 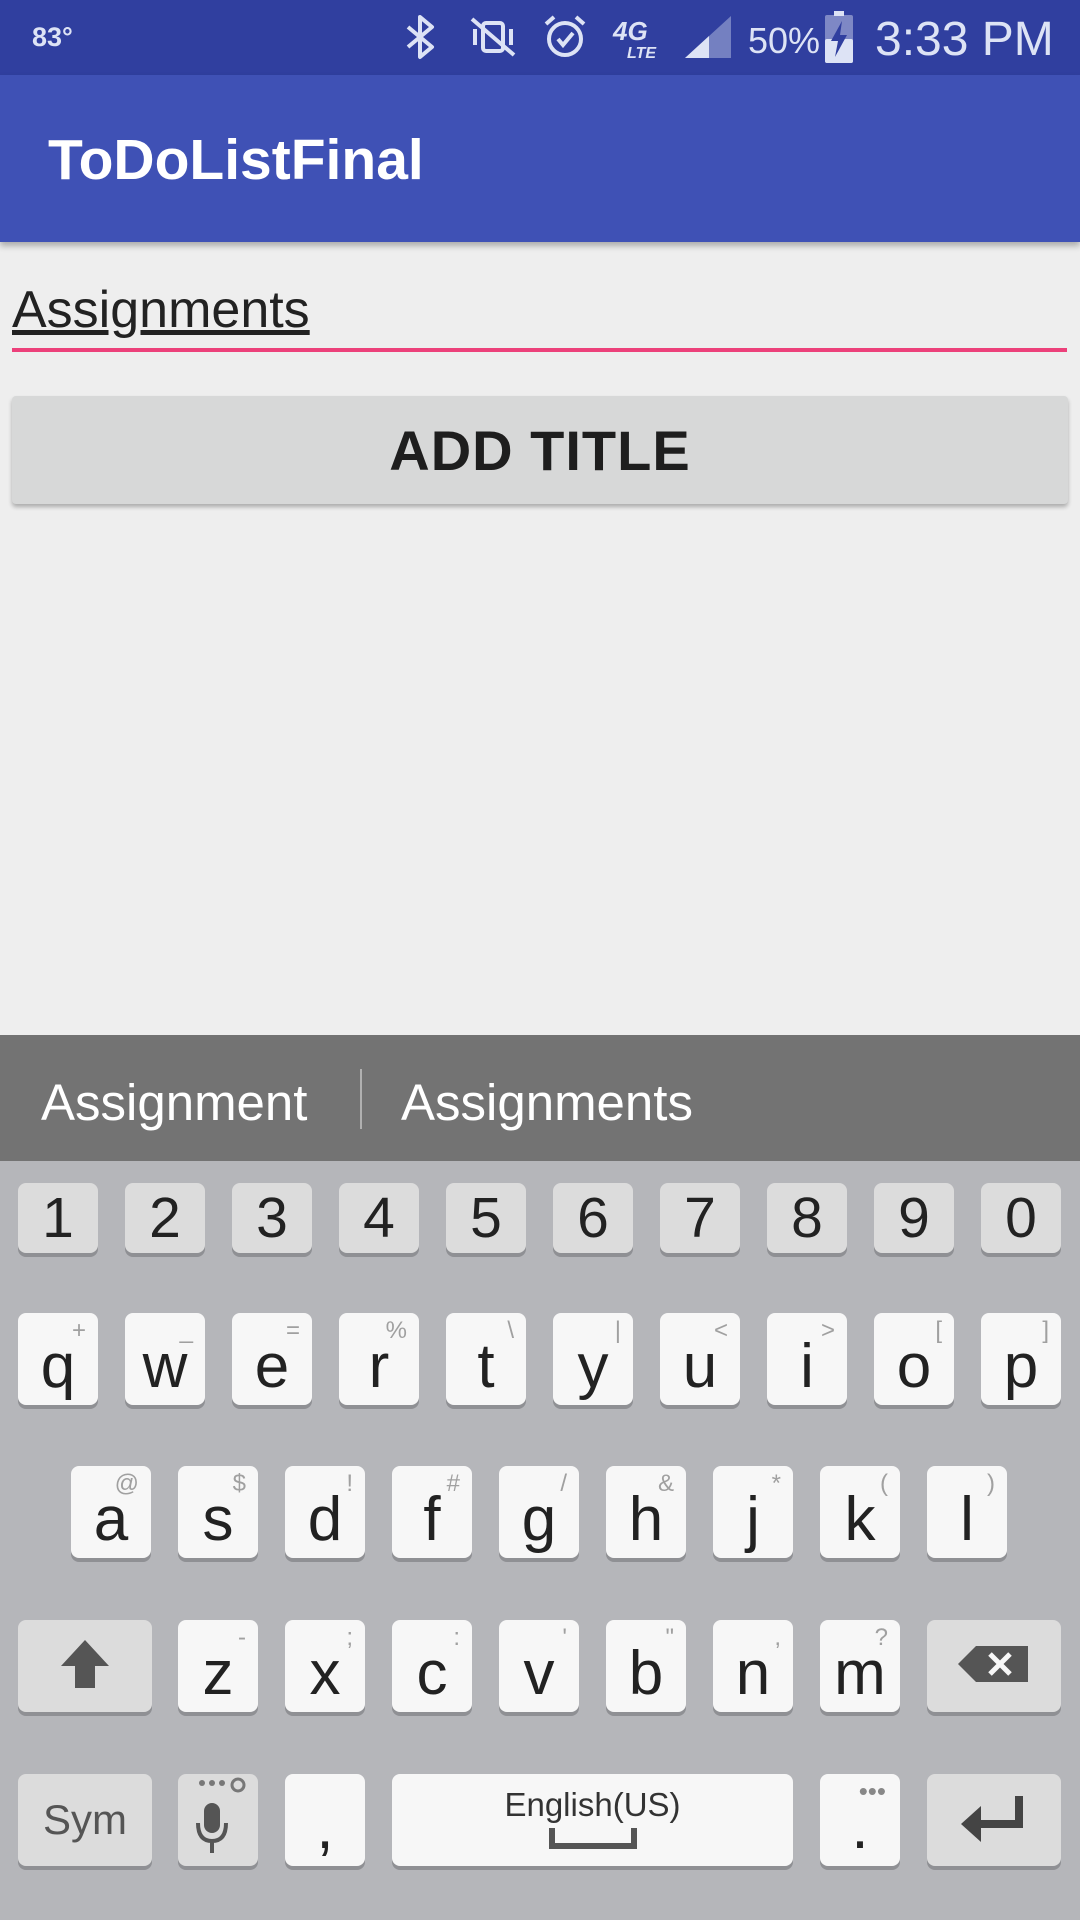 I want to click on key-x: x;, so click(x=325, y=1666).